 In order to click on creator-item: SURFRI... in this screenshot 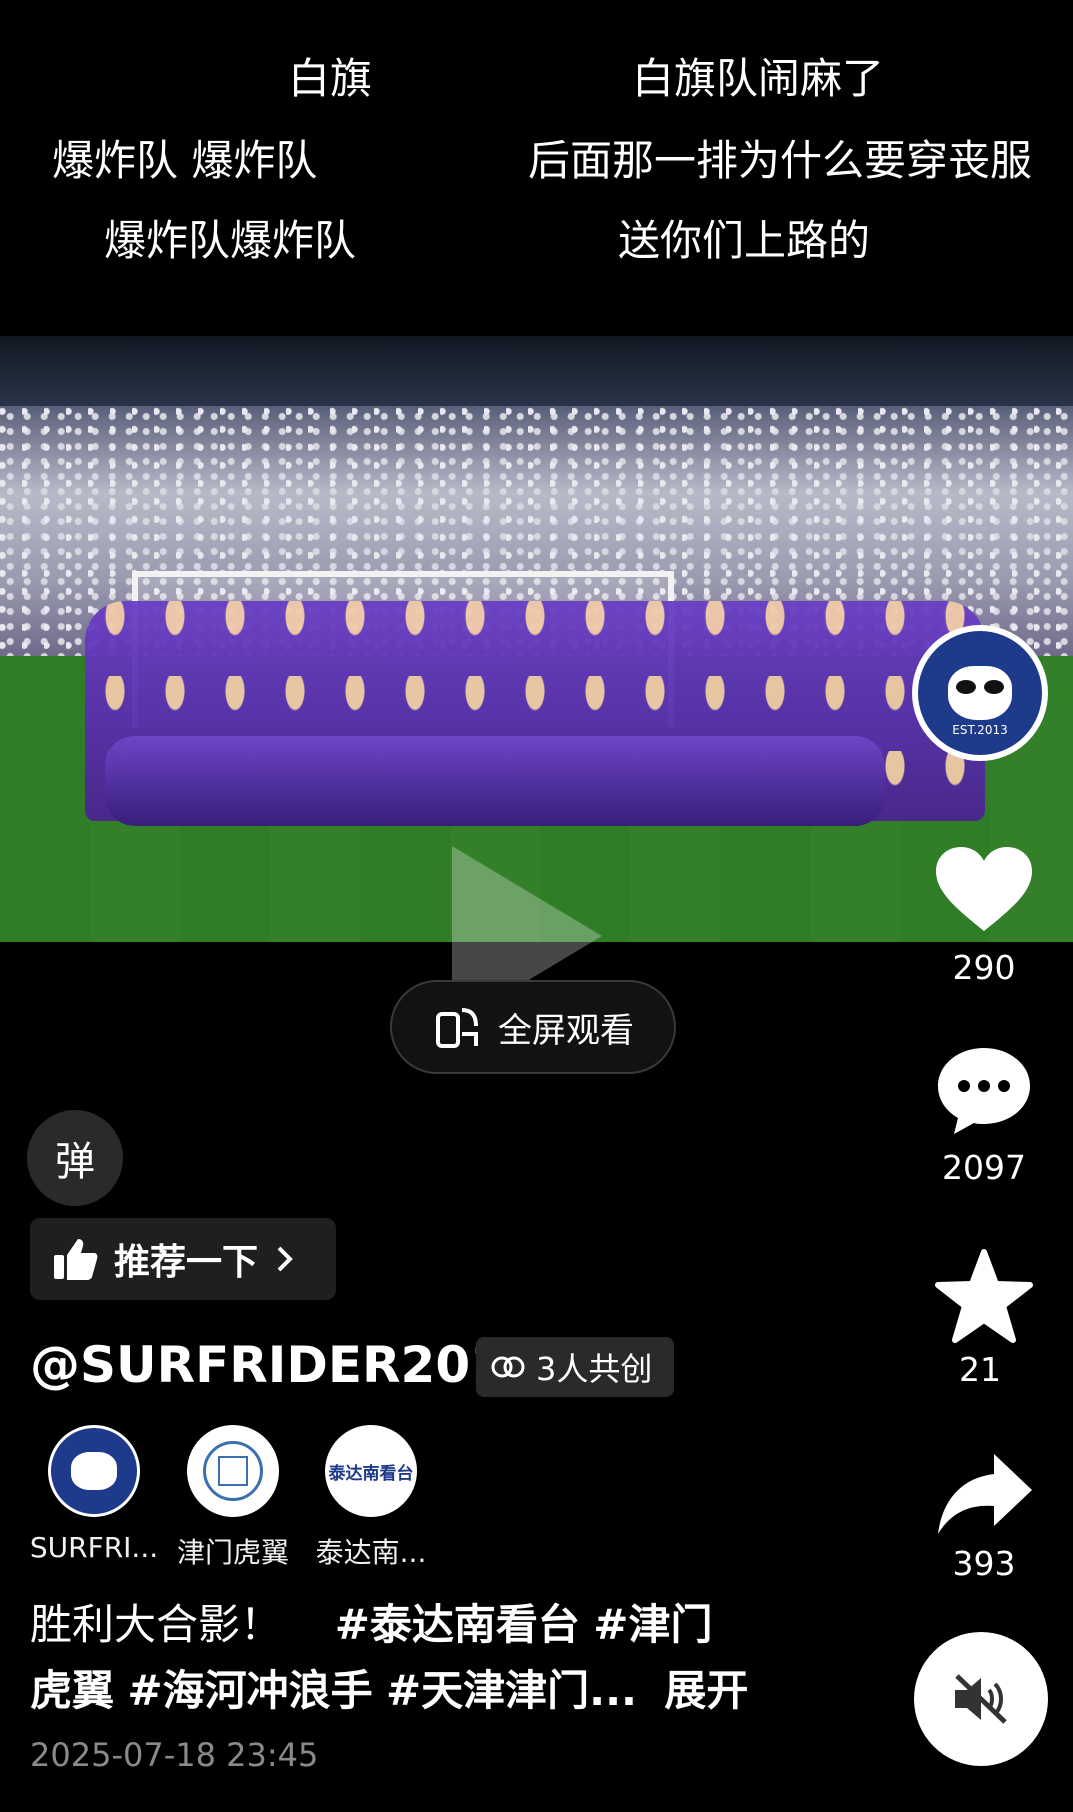, I will do `click(94, 1494)`.